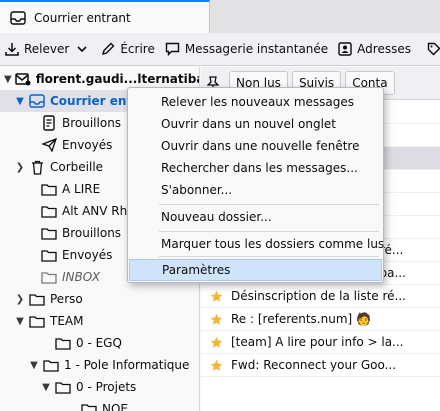 Image resolution: width=440 pixels, height=411 pixels. I want to click on folder-label: 1 - Pole Informatique, so click(127, 365).